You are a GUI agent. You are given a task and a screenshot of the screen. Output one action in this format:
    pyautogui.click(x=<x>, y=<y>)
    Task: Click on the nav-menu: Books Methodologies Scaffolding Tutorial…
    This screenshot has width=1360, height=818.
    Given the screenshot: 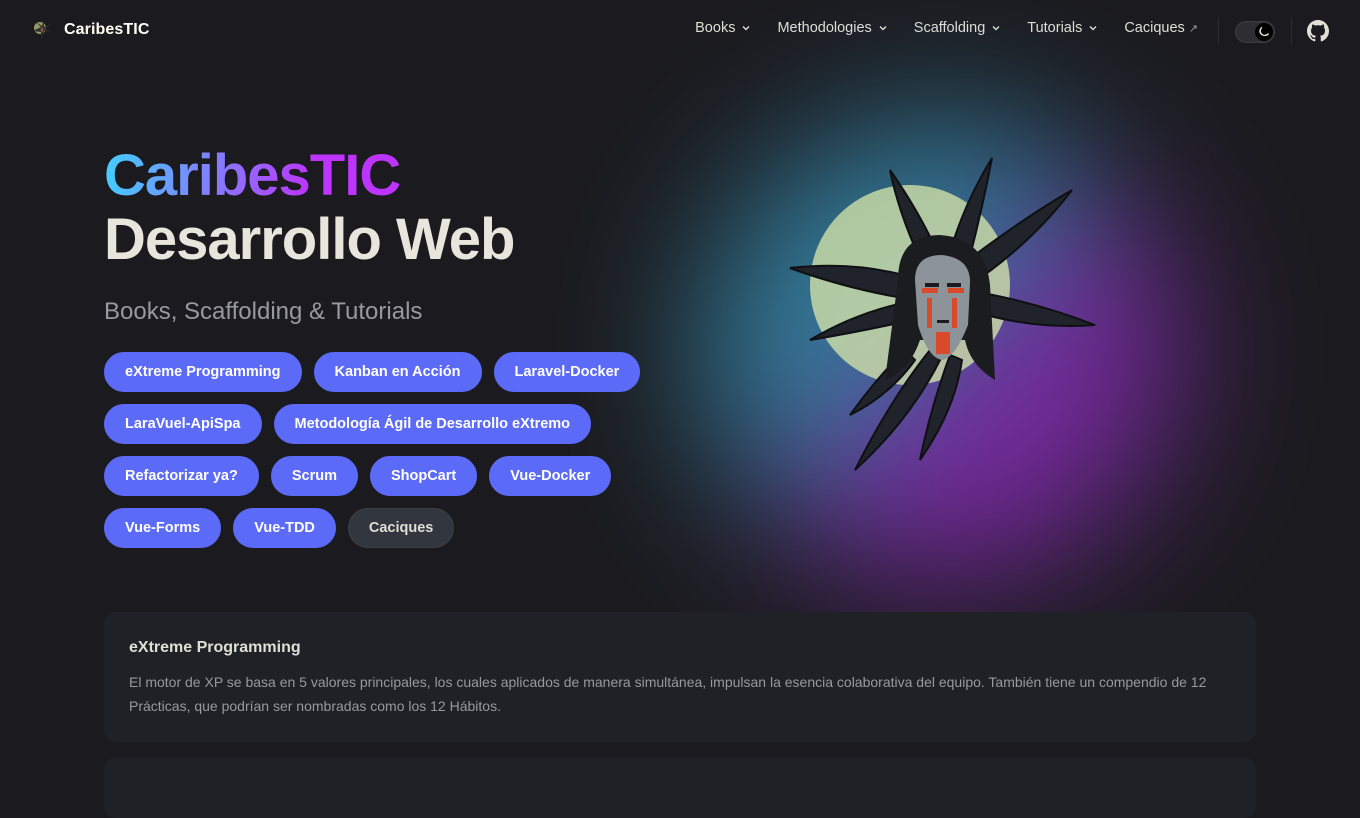 What is the action you would take?
    pyautogui.click(x=946, y=28)
    